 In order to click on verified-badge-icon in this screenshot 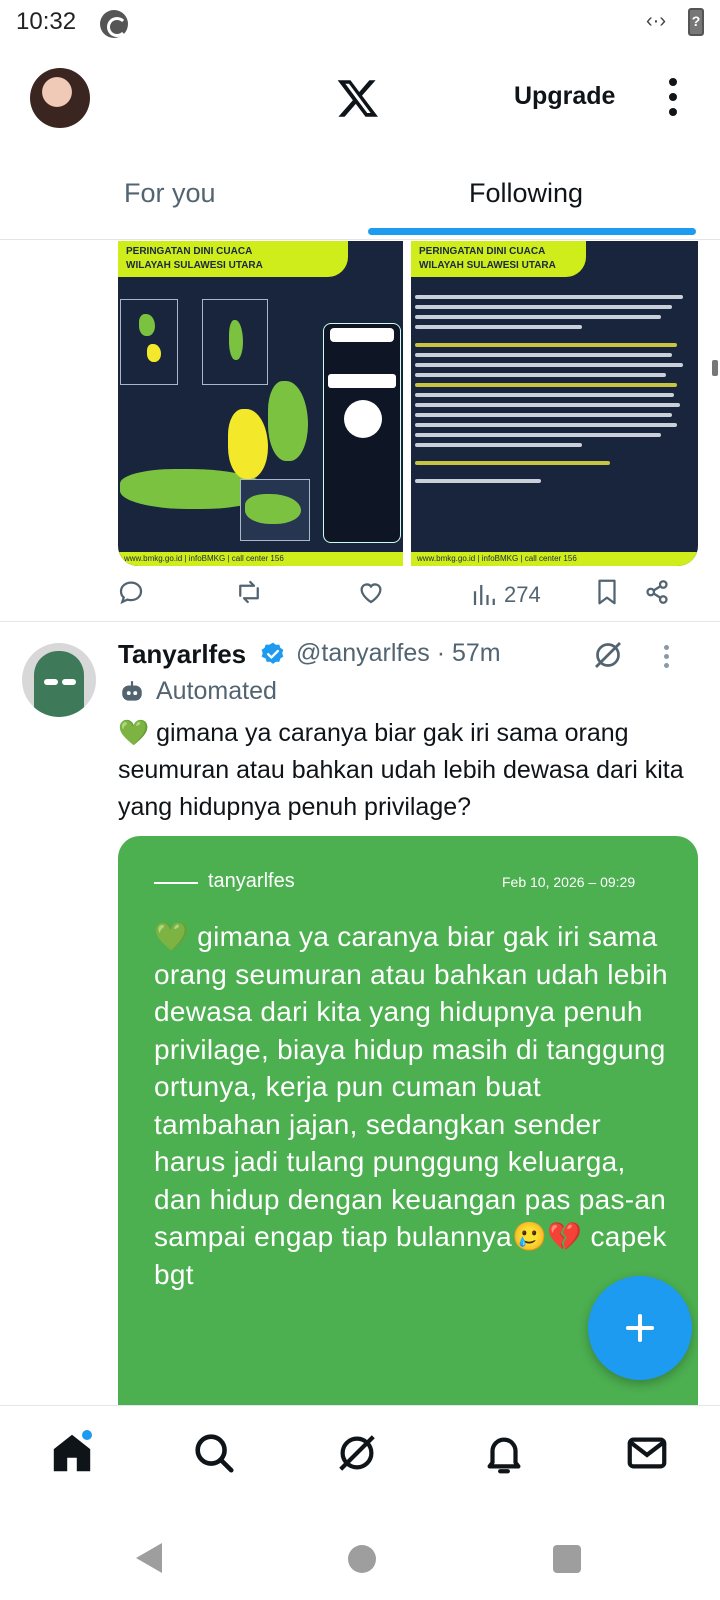, I will do `click(272, 653)`.